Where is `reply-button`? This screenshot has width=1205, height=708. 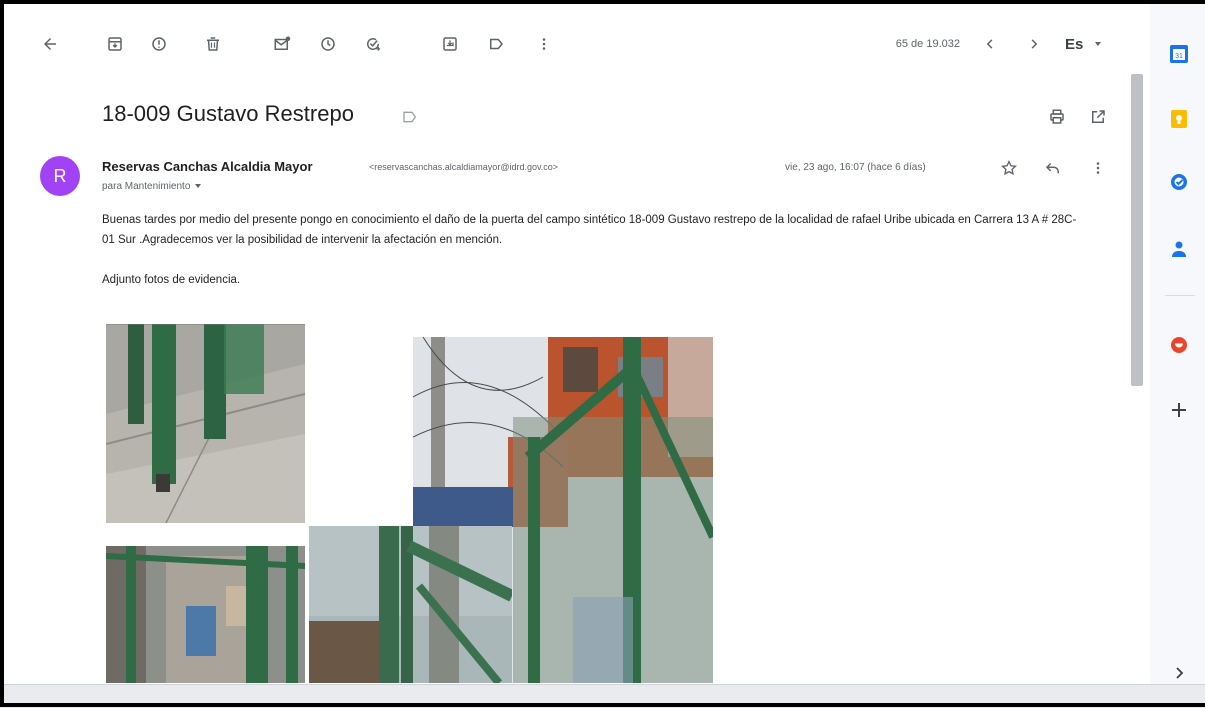 reply-button is located at coordinates (1053, 168).